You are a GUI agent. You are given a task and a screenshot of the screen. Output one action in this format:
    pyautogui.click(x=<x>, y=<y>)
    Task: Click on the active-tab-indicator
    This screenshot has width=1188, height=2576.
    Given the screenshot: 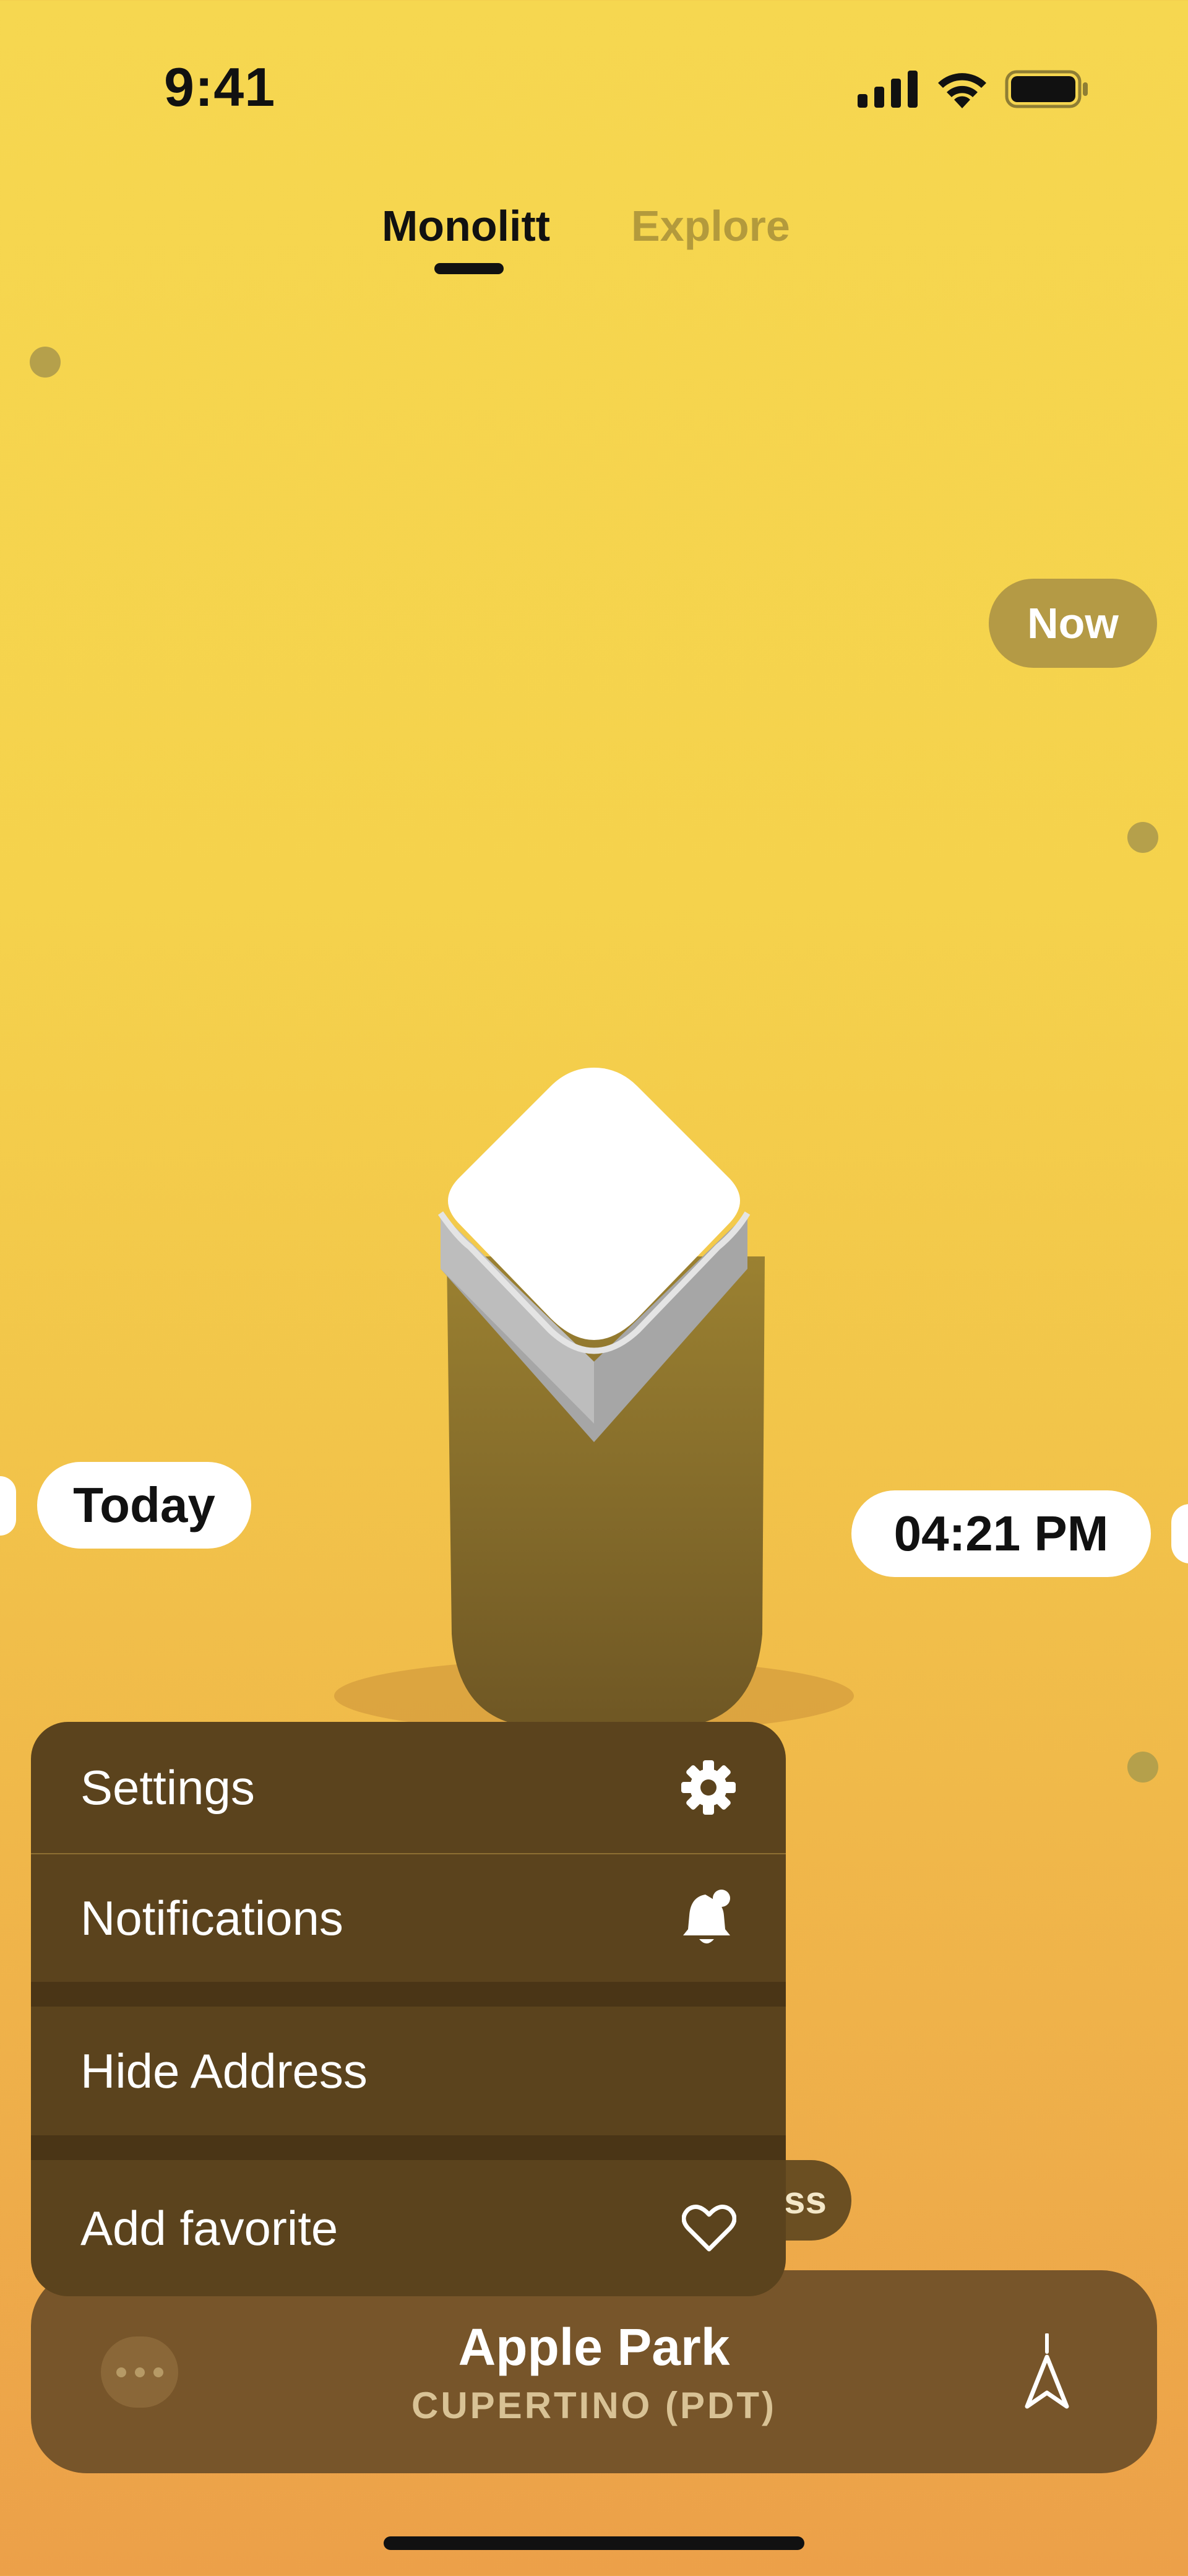 What is the action you would take?
    pyautogui.click(x=469, y=268)
    